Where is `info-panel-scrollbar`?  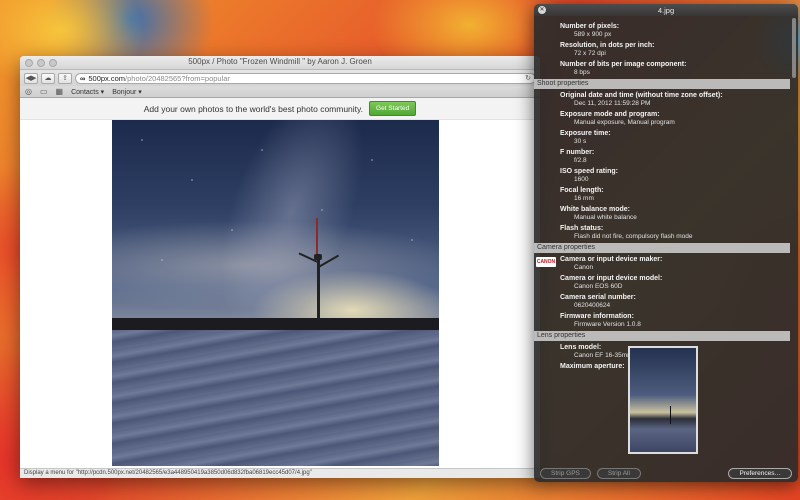 info-panel-scrollbar is located at coordinates (794, 48).